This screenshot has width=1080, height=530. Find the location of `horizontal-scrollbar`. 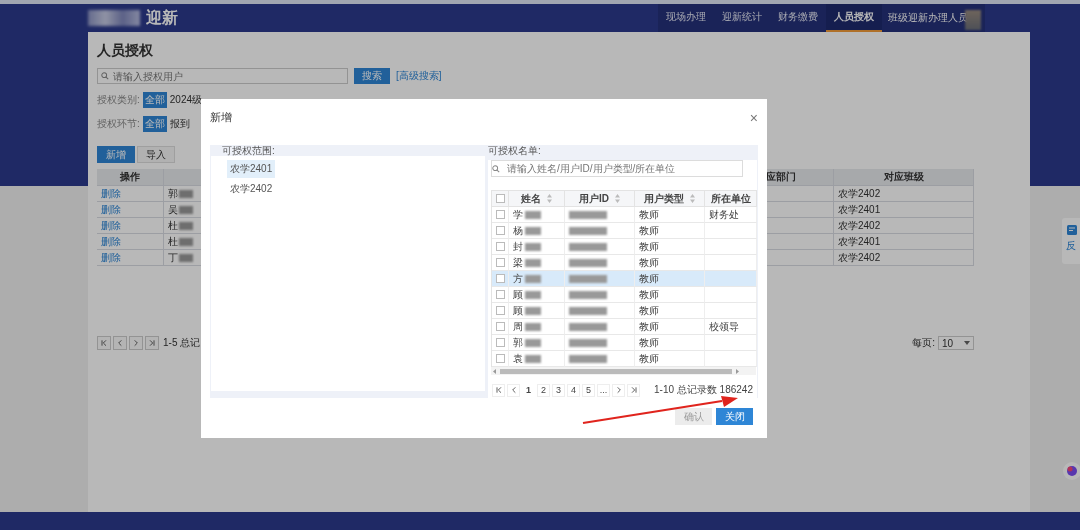

horizontal-scrollbar is located at coordinates (623, 371).